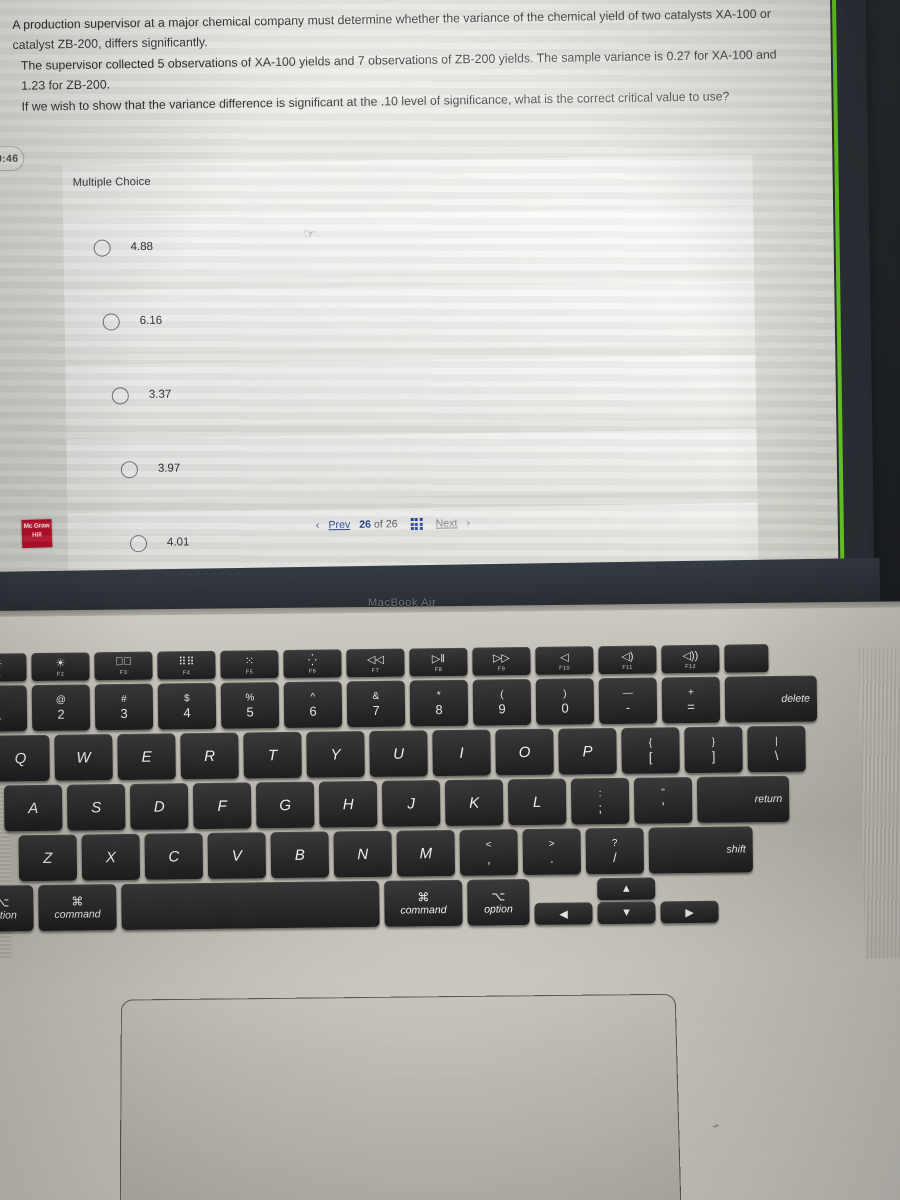  I want to click on key-0: ) 0, so click(565, 701).